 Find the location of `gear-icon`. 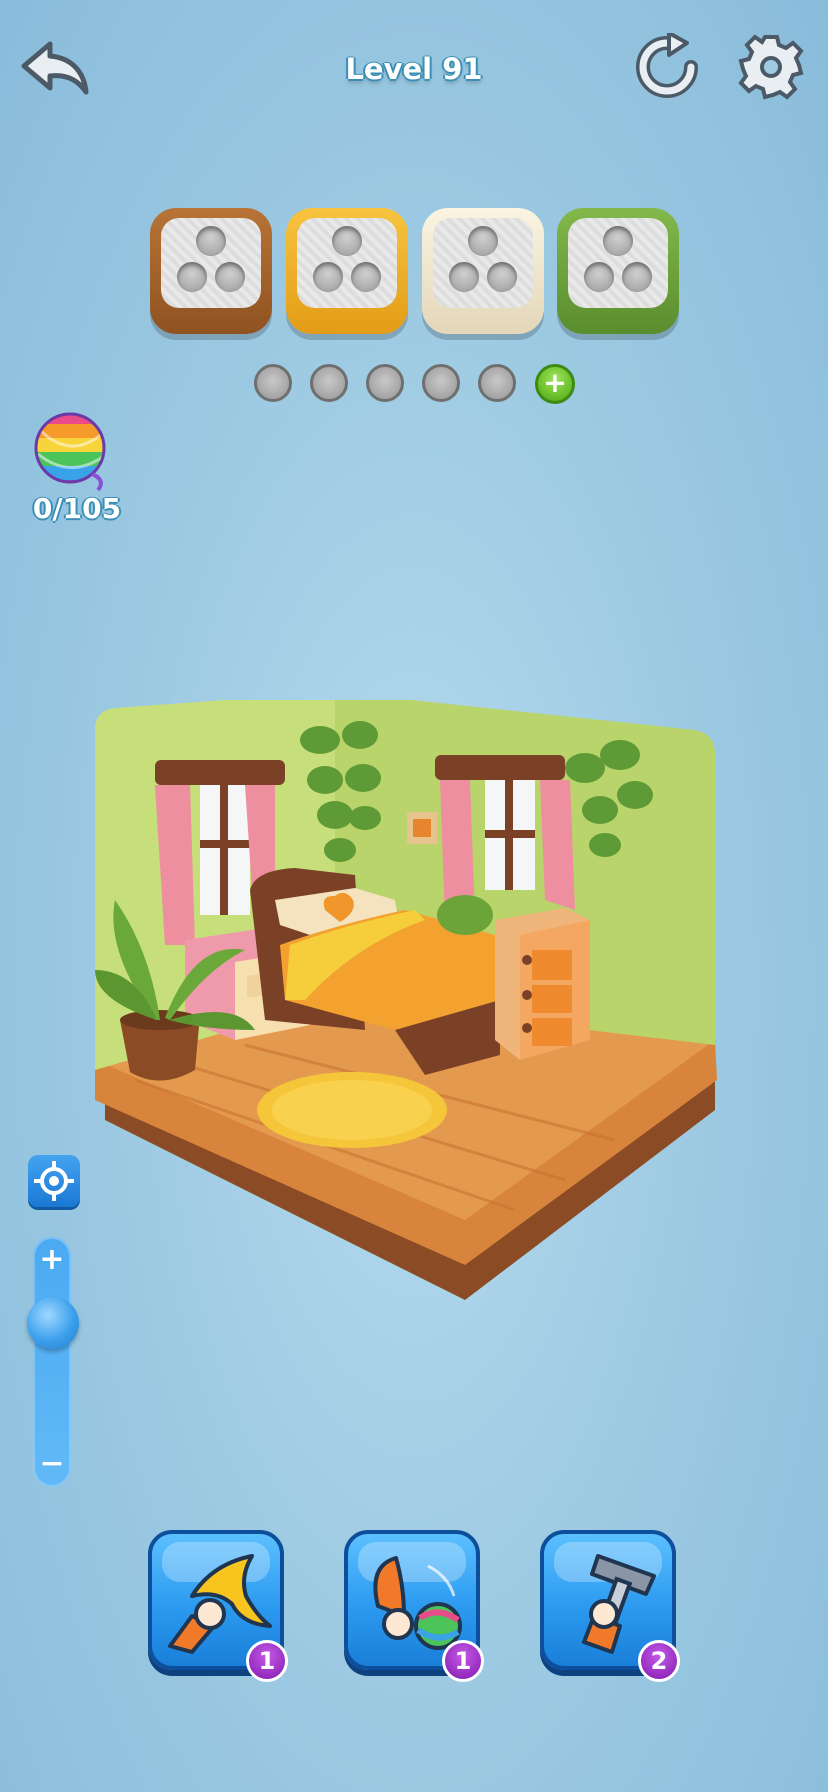

gear-icon is located at coordinates (771, 67).